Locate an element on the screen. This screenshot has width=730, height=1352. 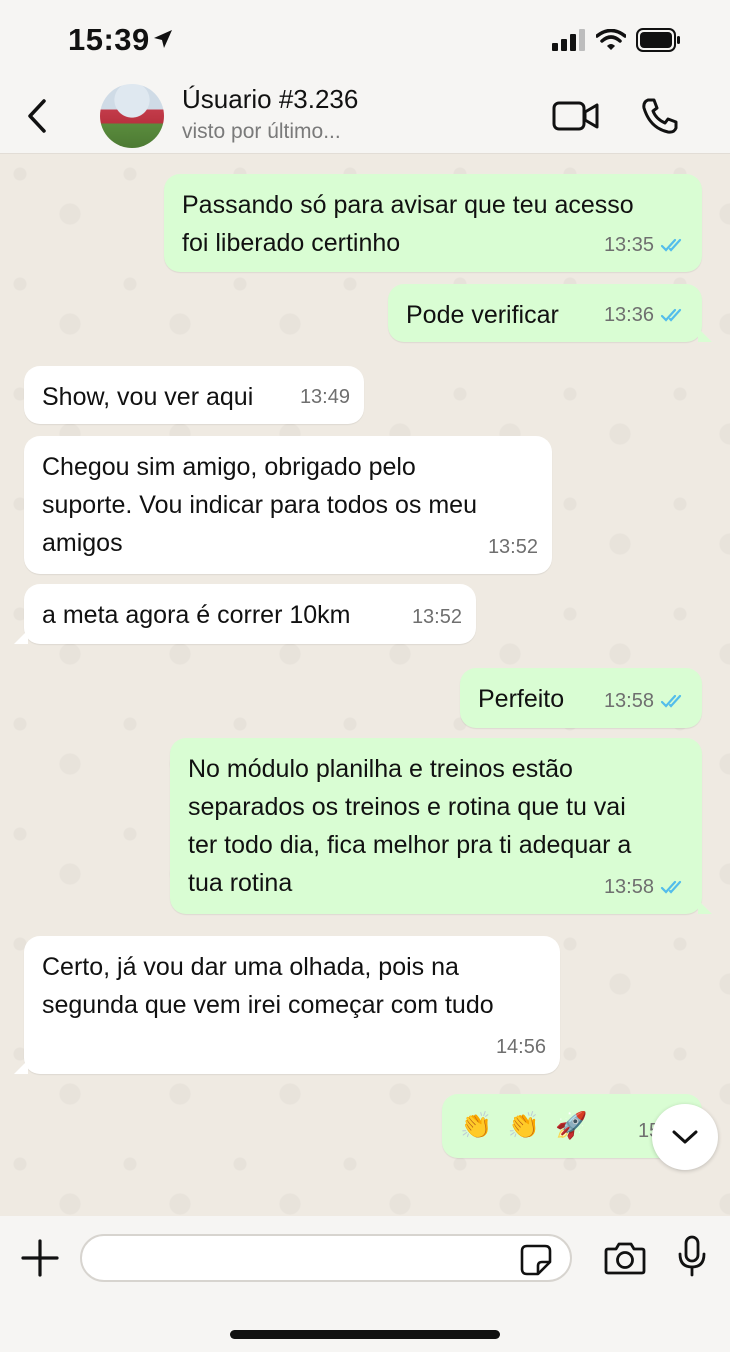
scroll-to-bottom-button is located at coordinates (685, 1137).